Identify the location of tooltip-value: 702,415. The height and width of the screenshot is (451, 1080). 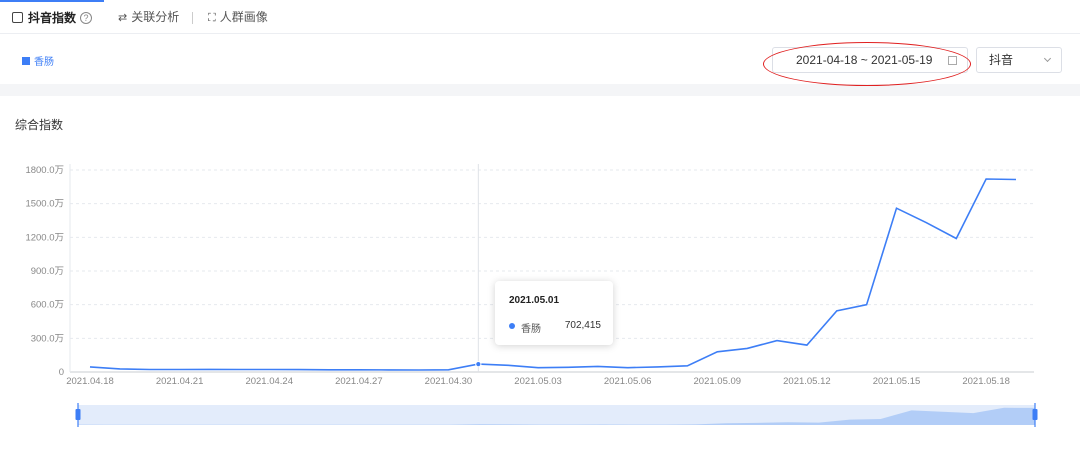
(582, 325).